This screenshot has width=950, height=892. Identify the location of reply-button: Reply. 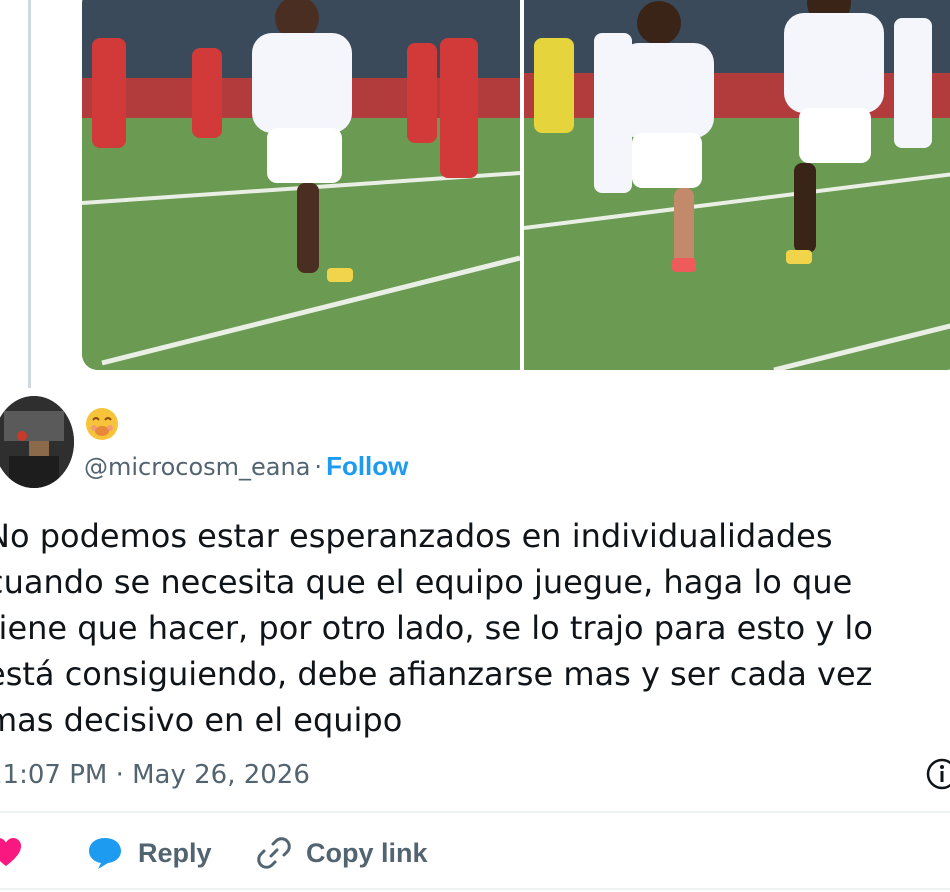
(149, 853).